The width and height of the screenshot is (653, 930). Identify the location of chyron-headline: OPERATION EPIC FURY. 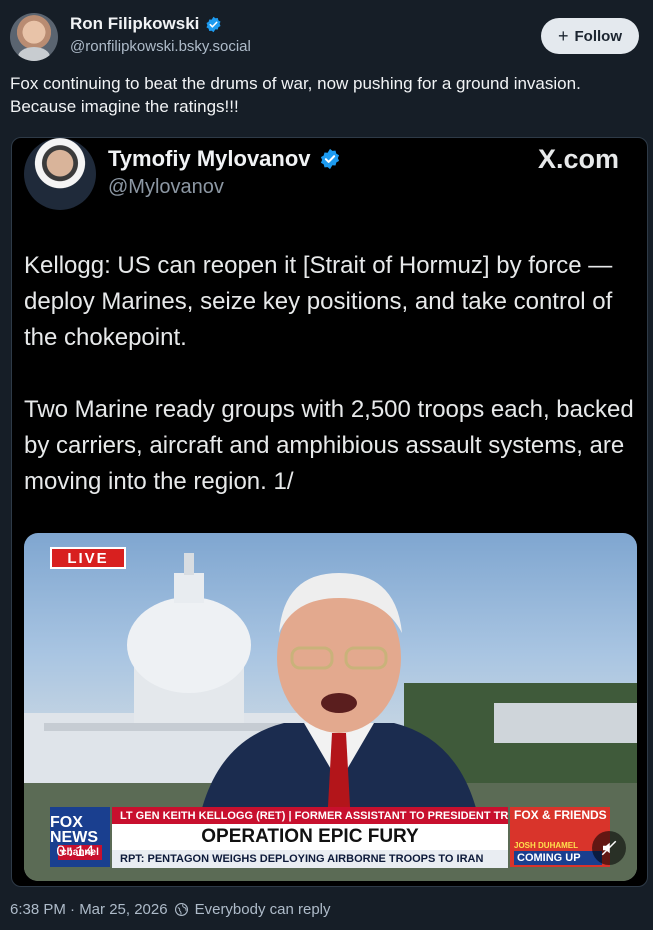
(310, 837).